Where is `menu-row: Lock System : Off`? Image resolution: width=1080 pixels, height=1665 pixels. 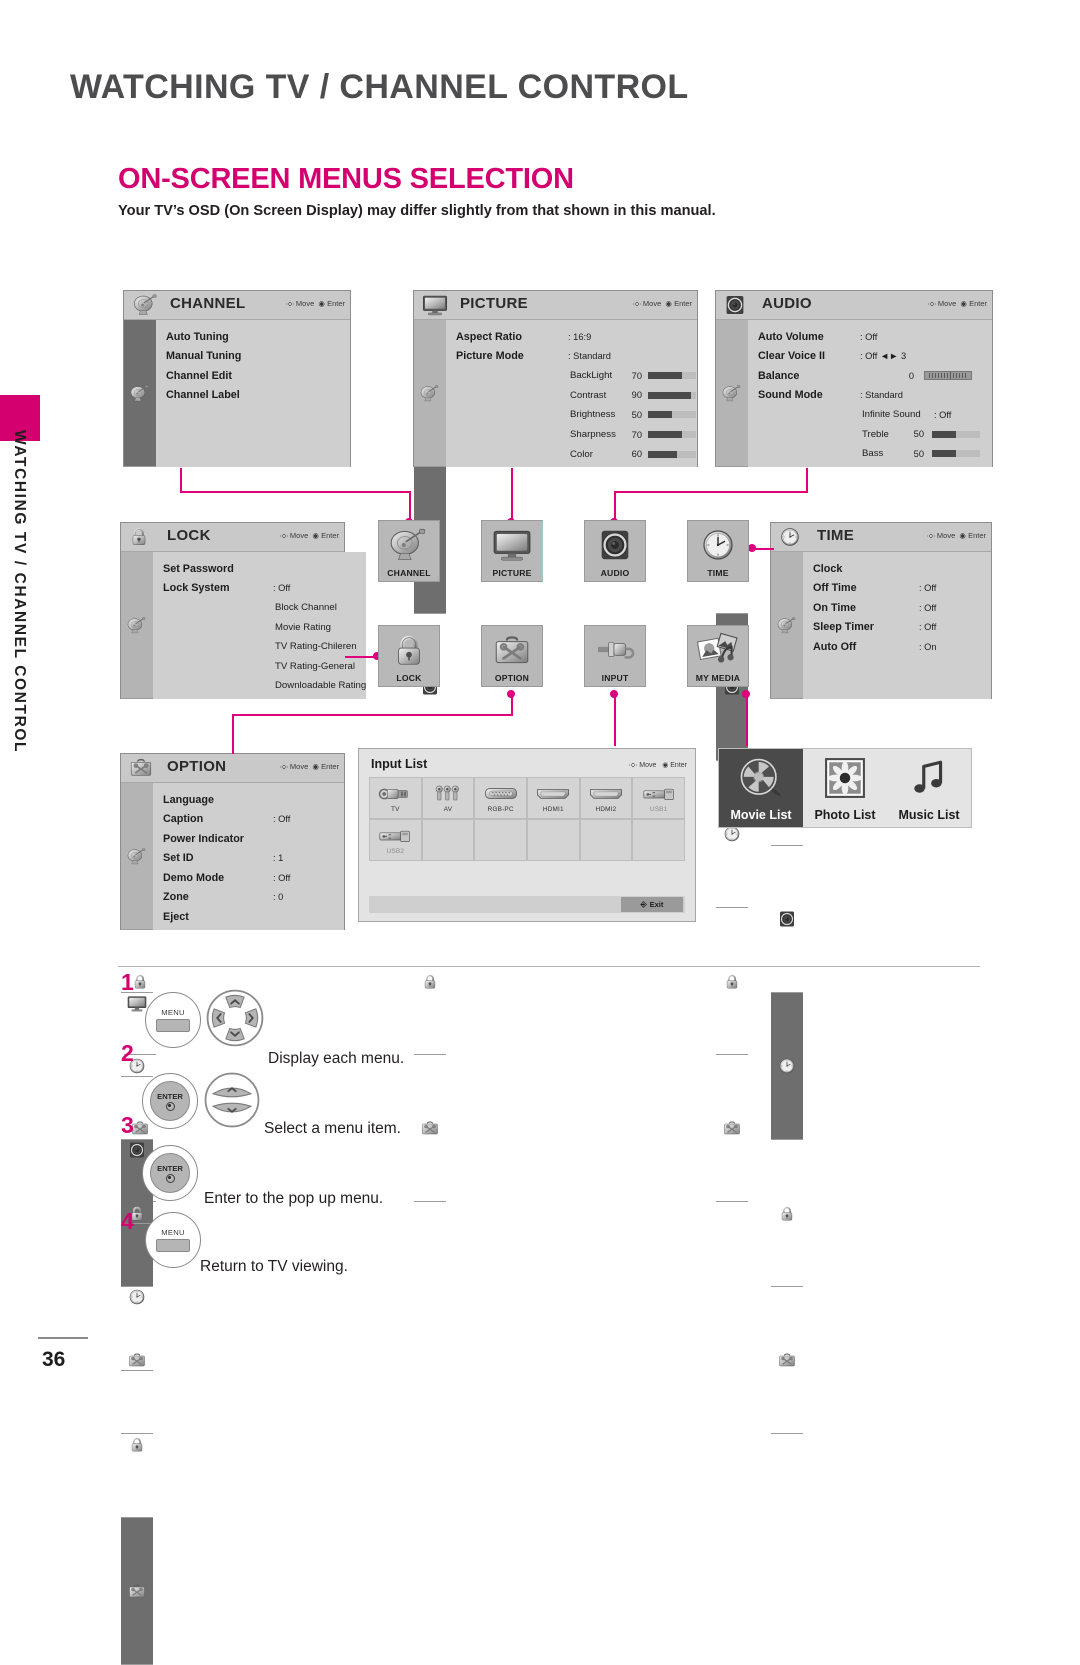 menu-row: Lock System : Off is located at coordinates (259, 589).